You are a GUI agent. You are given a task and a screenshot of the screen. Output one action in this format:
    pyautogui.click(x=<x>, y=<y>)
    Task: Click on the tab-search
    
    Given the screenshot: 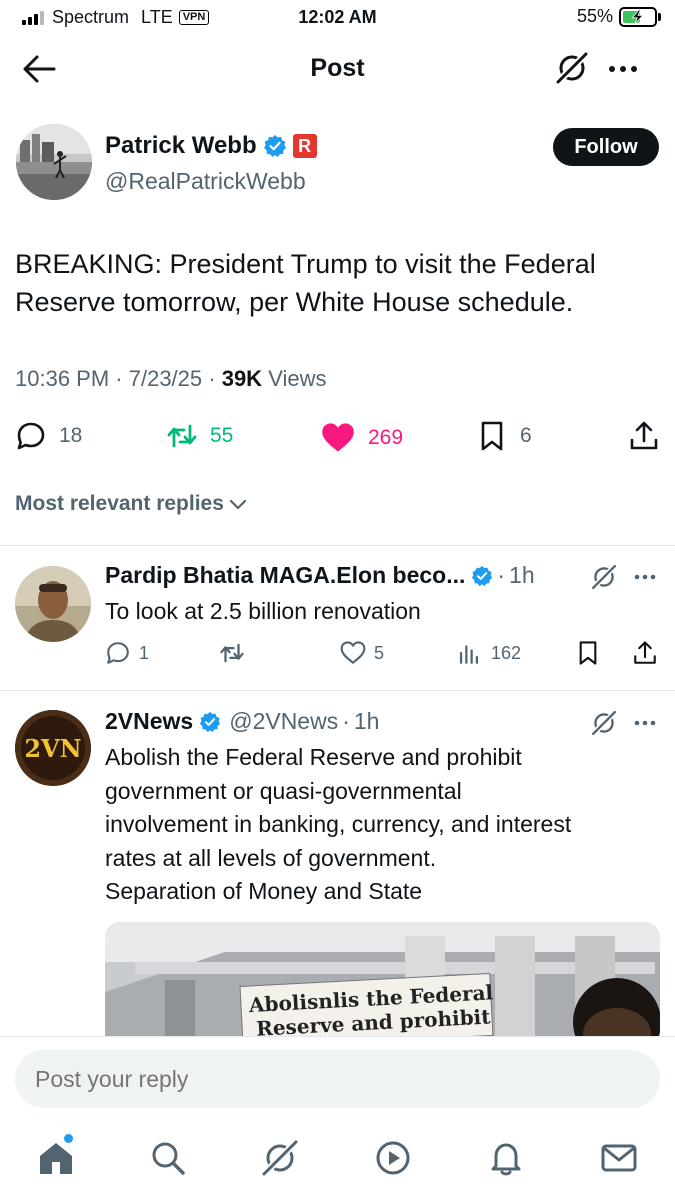 What is the action you would take?
    pyautogui.click(x=168, y=1158)
    